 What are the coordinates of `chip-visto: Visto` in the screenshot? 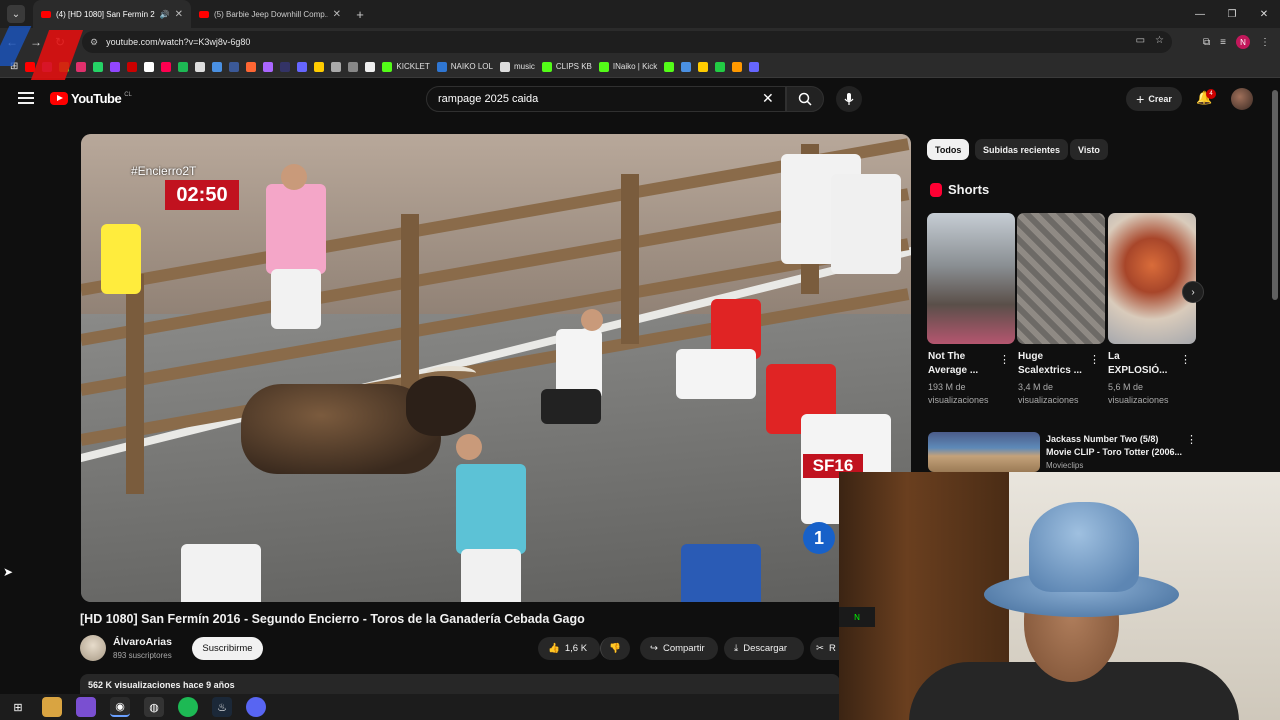 It's located at (1089, 149).